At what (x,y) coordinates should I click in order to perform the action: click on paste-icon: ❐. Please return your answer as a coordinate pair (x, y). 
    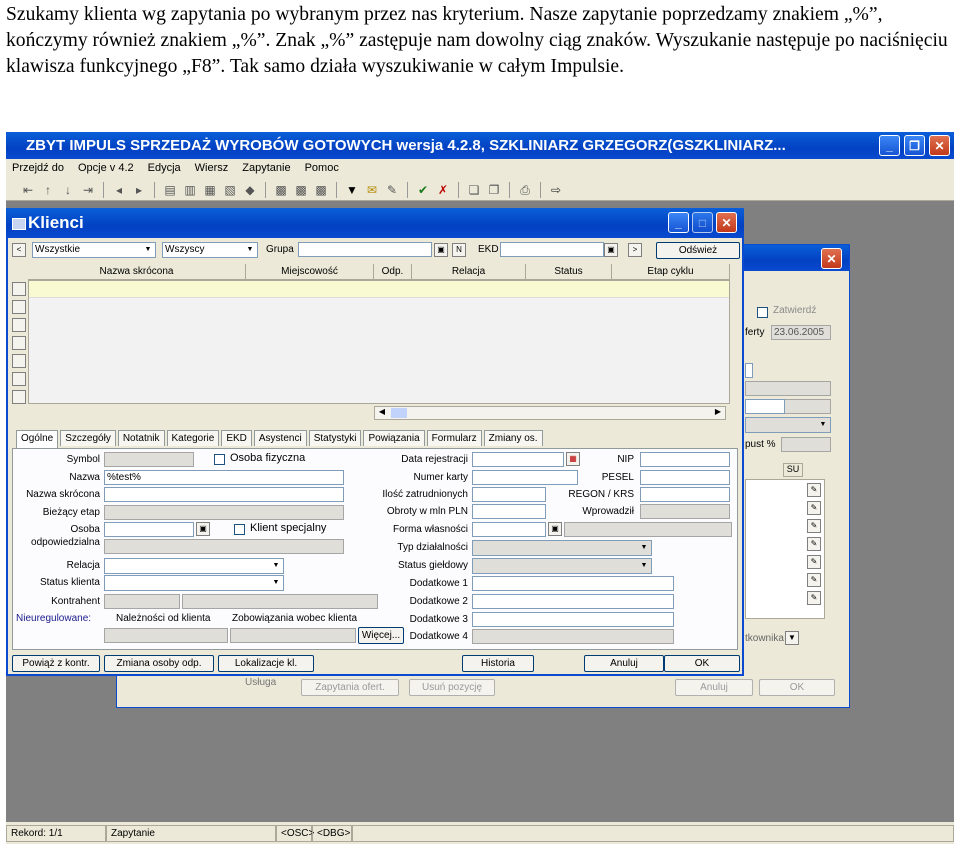
    Looking at the image, I should click on (494, 190).